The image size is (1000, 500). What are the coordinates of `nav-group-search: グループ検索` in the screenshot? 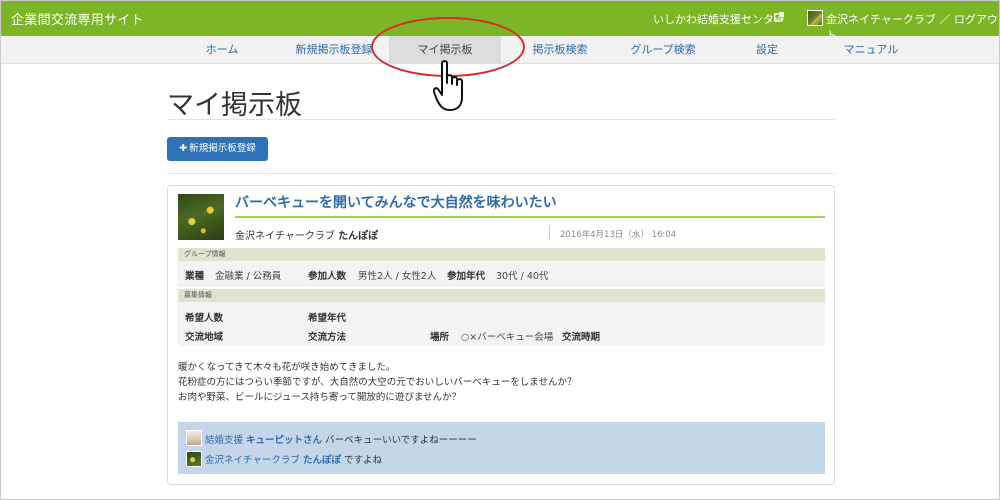 It's located at (663, 50).